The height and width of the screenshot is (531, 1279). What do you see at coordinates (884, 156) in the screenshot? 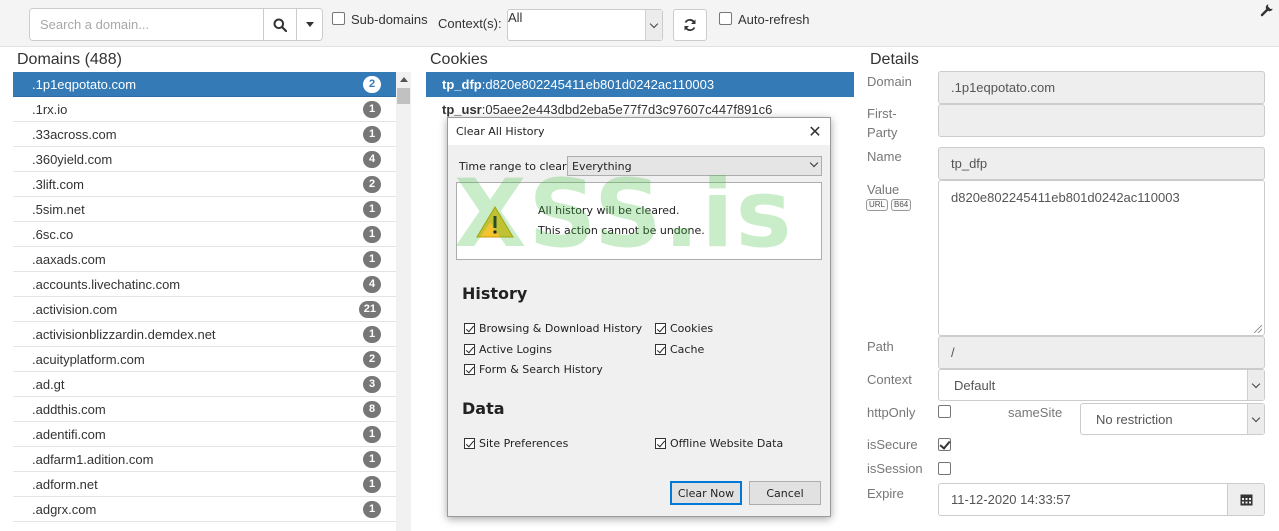
I see `name-field-label: Name` at bounding box center [884, 156].